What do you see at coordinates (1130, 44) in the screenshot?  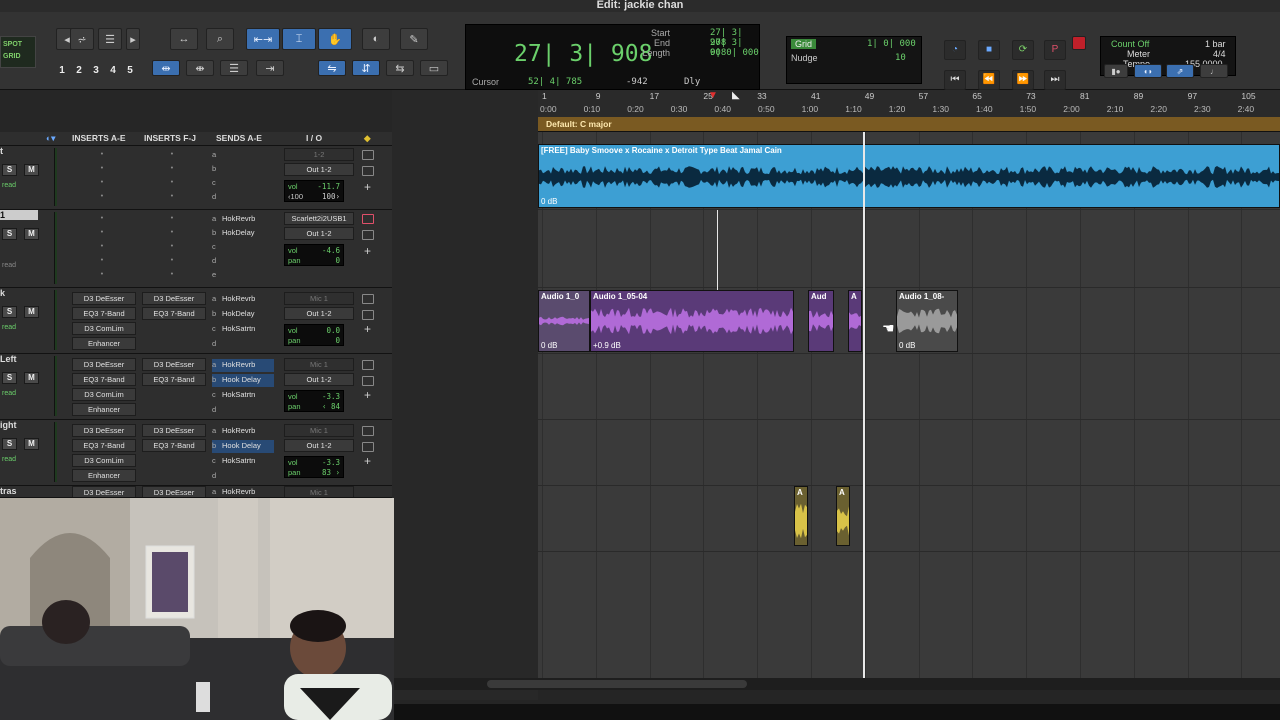 I see `count-off-label: Count Off` at bounding box center [1130, 44].